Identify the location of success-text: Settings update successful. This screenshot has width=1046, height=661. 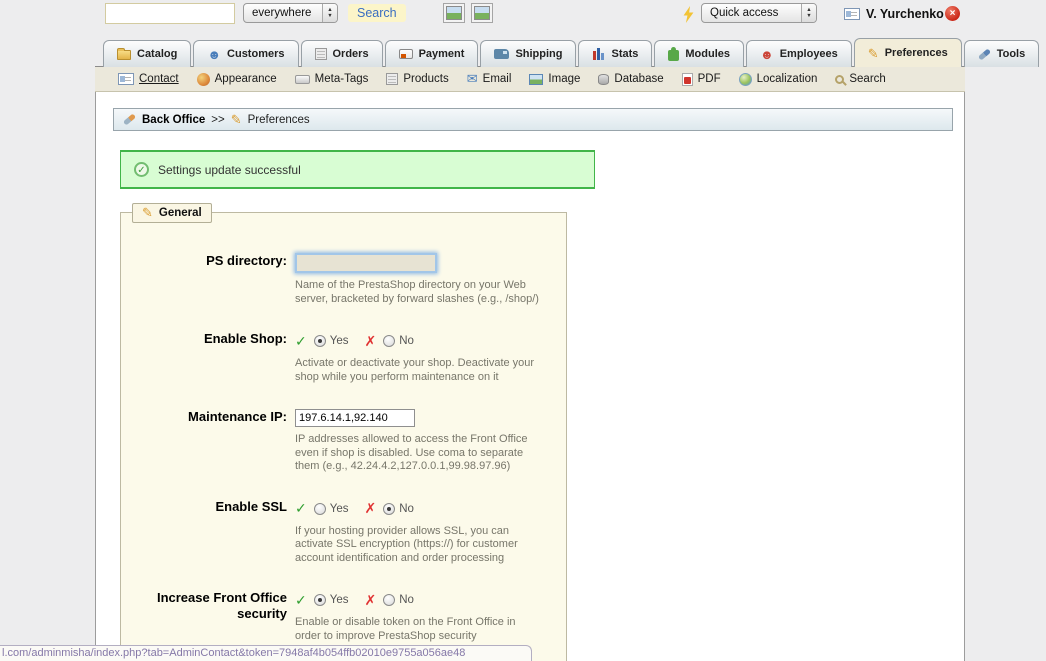
(229, 169).